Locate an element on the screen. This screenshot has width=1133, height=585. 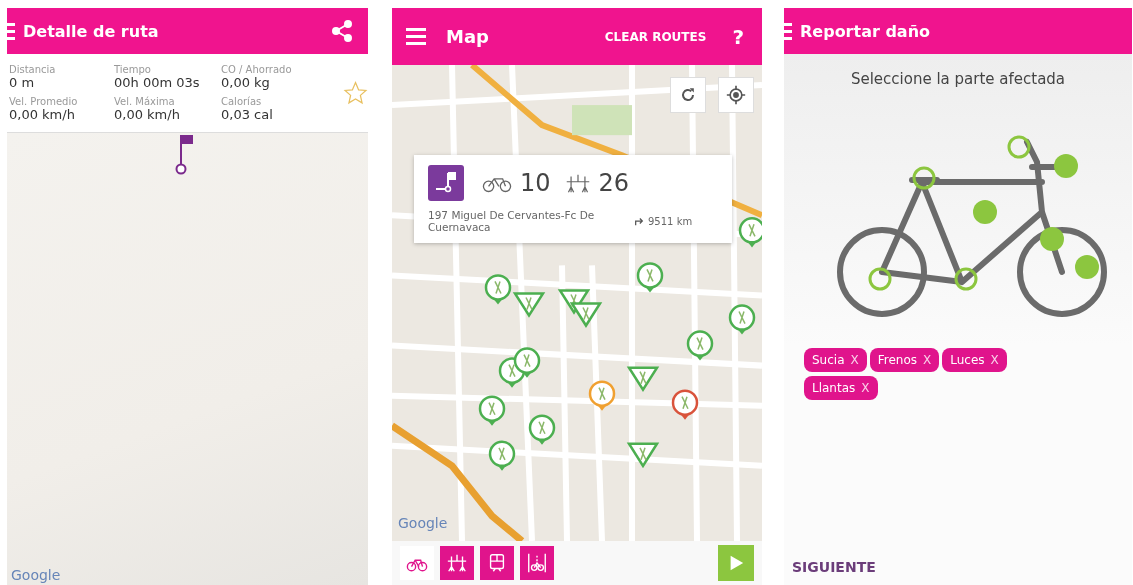
stat-label: Calorías is located at coordinates (242, 101).